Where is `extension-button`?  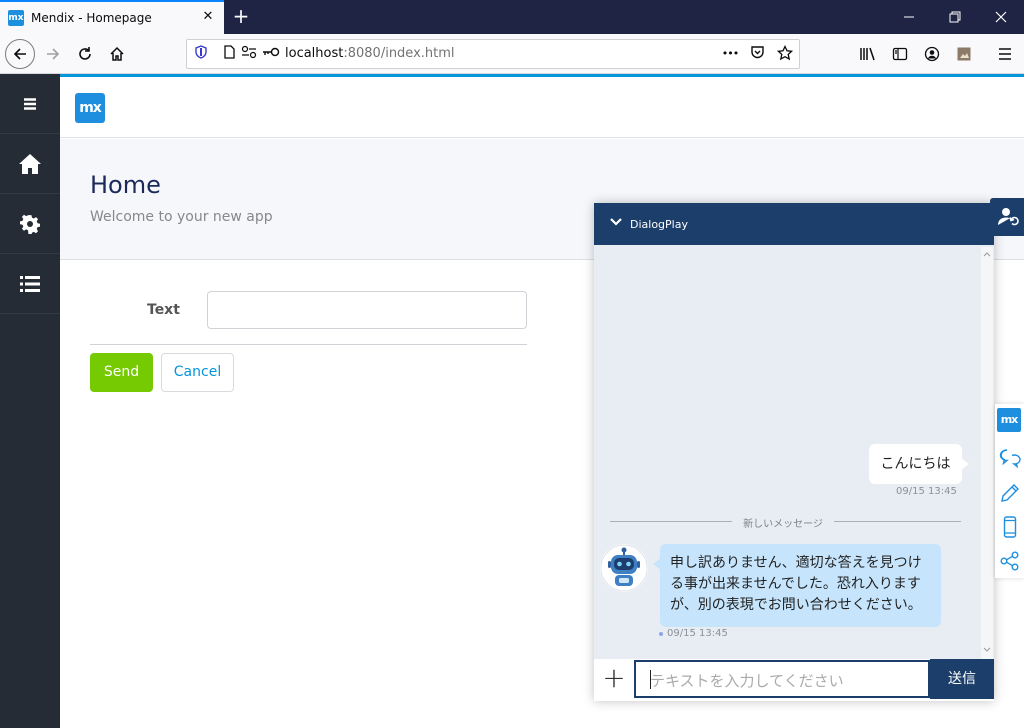
extension-button is located at coordinates (964, 54).